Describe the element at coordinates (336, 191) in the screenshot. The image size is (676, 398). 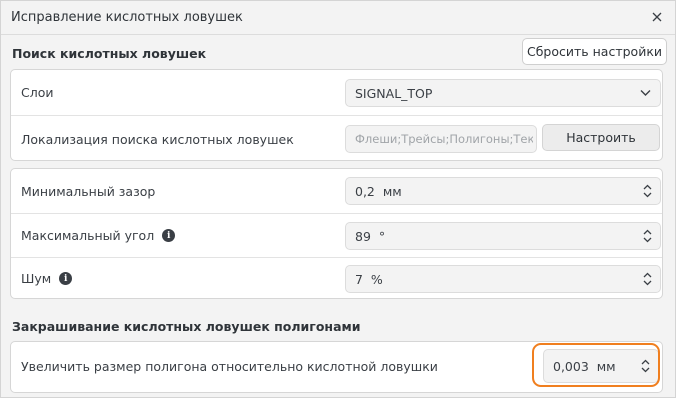
I see `min-gap-row: Минимальный зазор 0,2 мм` at that location.